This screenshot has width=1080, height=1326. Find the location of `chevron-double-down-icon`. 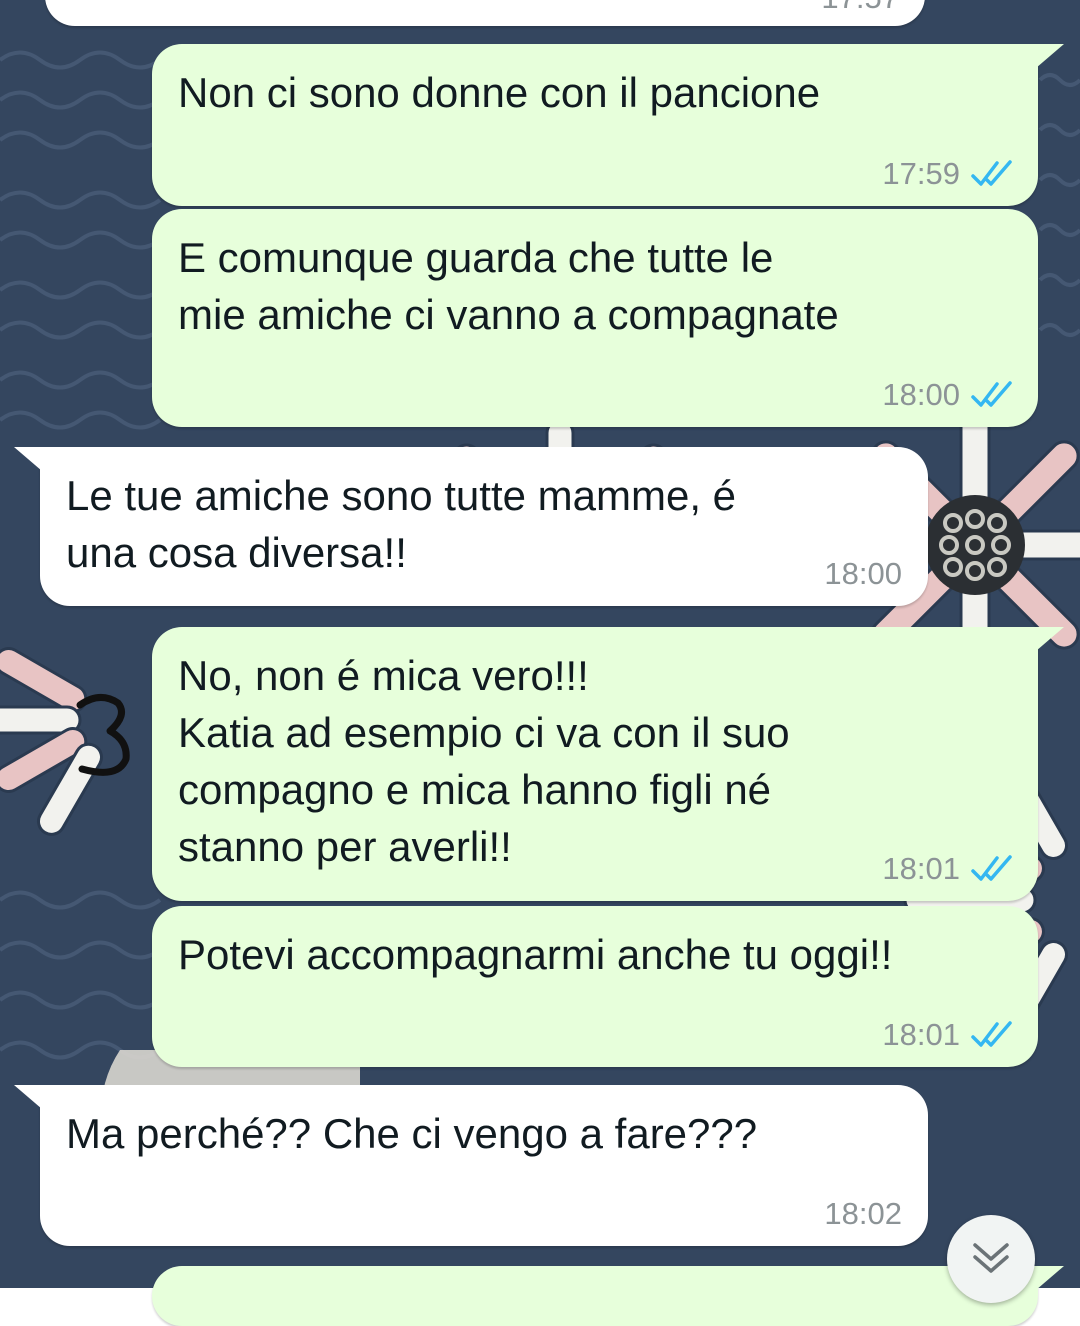

chevron-double-down-icon is located at coordinates (991, 1258).